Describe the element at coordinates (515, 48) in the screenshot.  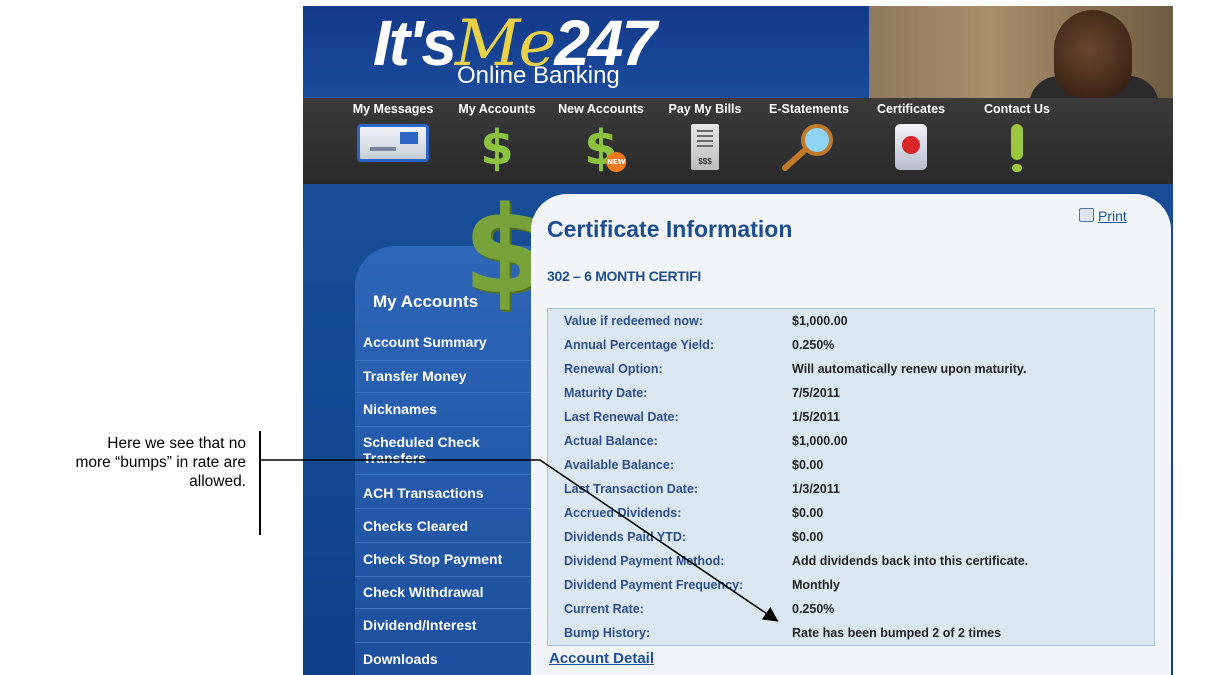
I see `brand-logo: It'sMe247 Online Banking` at that location.